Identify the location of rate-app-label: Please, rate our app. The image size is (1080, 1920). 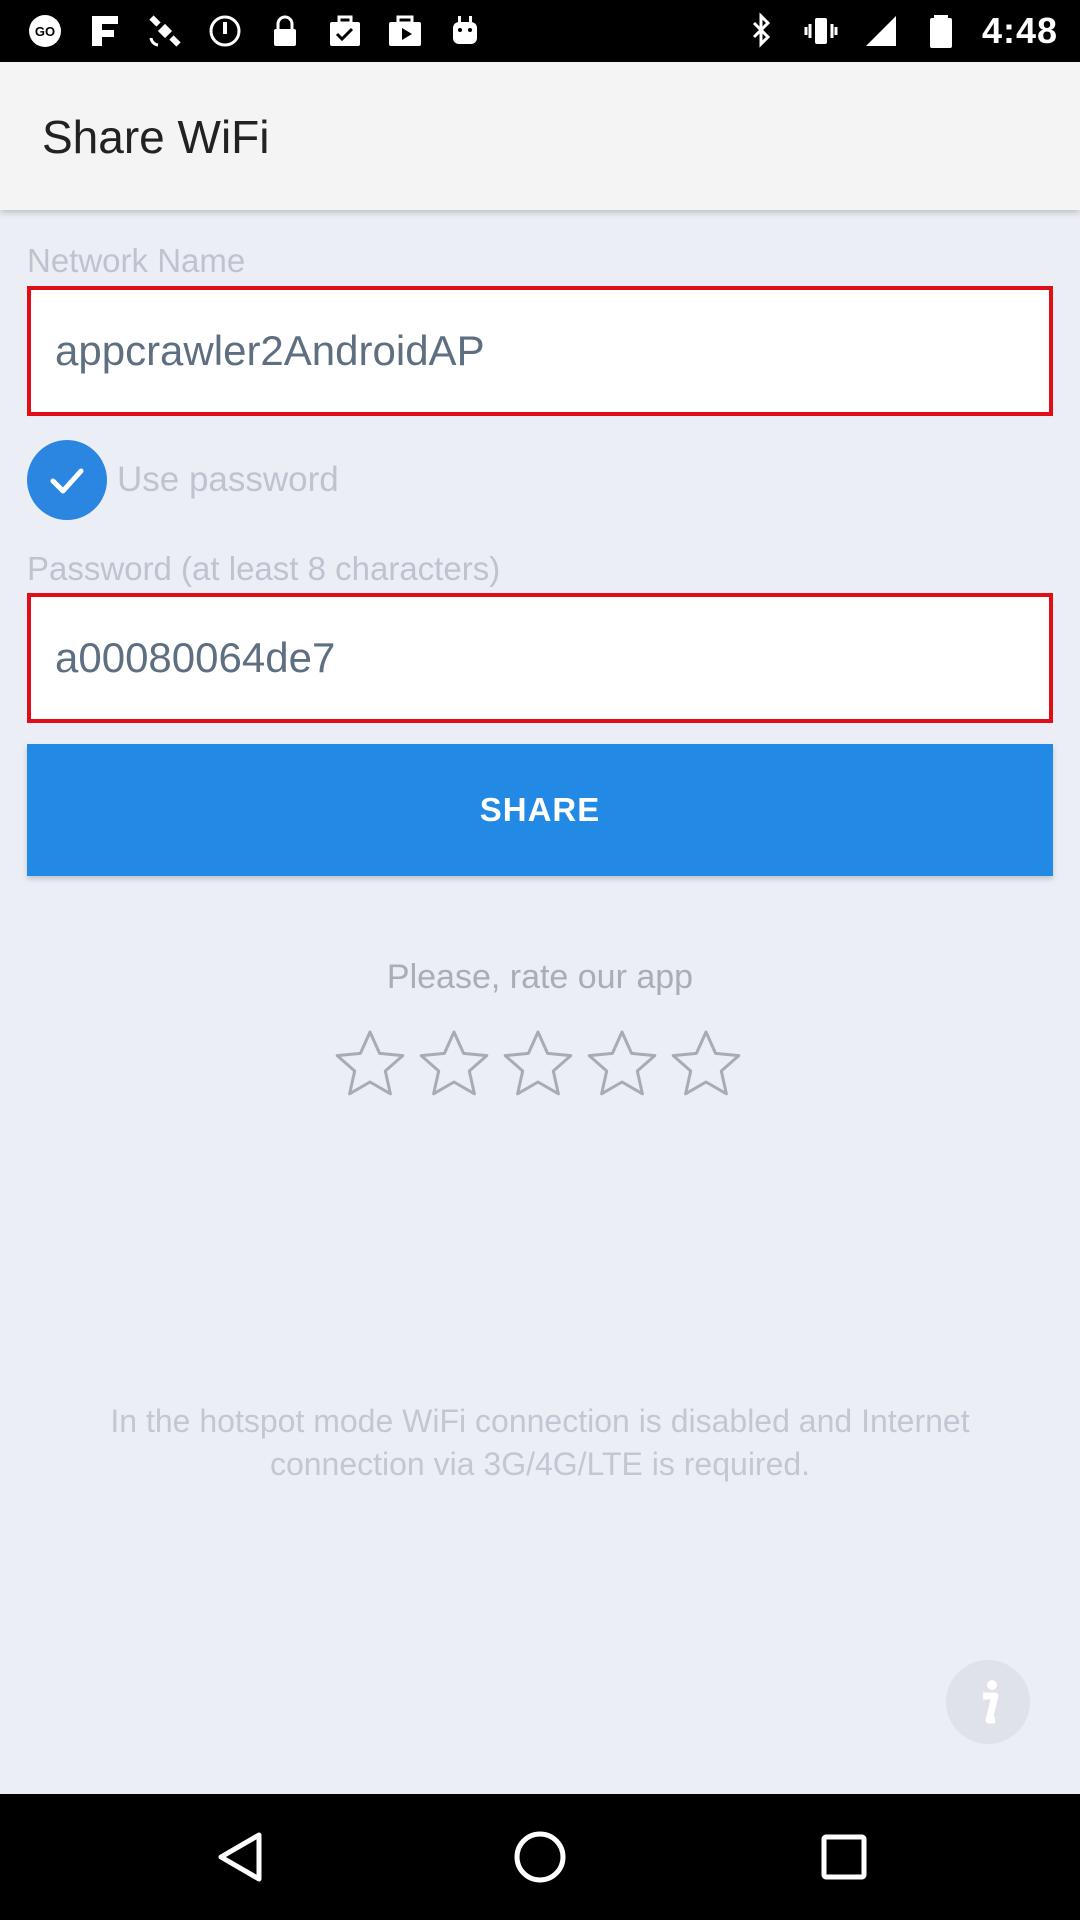
(540, 977).